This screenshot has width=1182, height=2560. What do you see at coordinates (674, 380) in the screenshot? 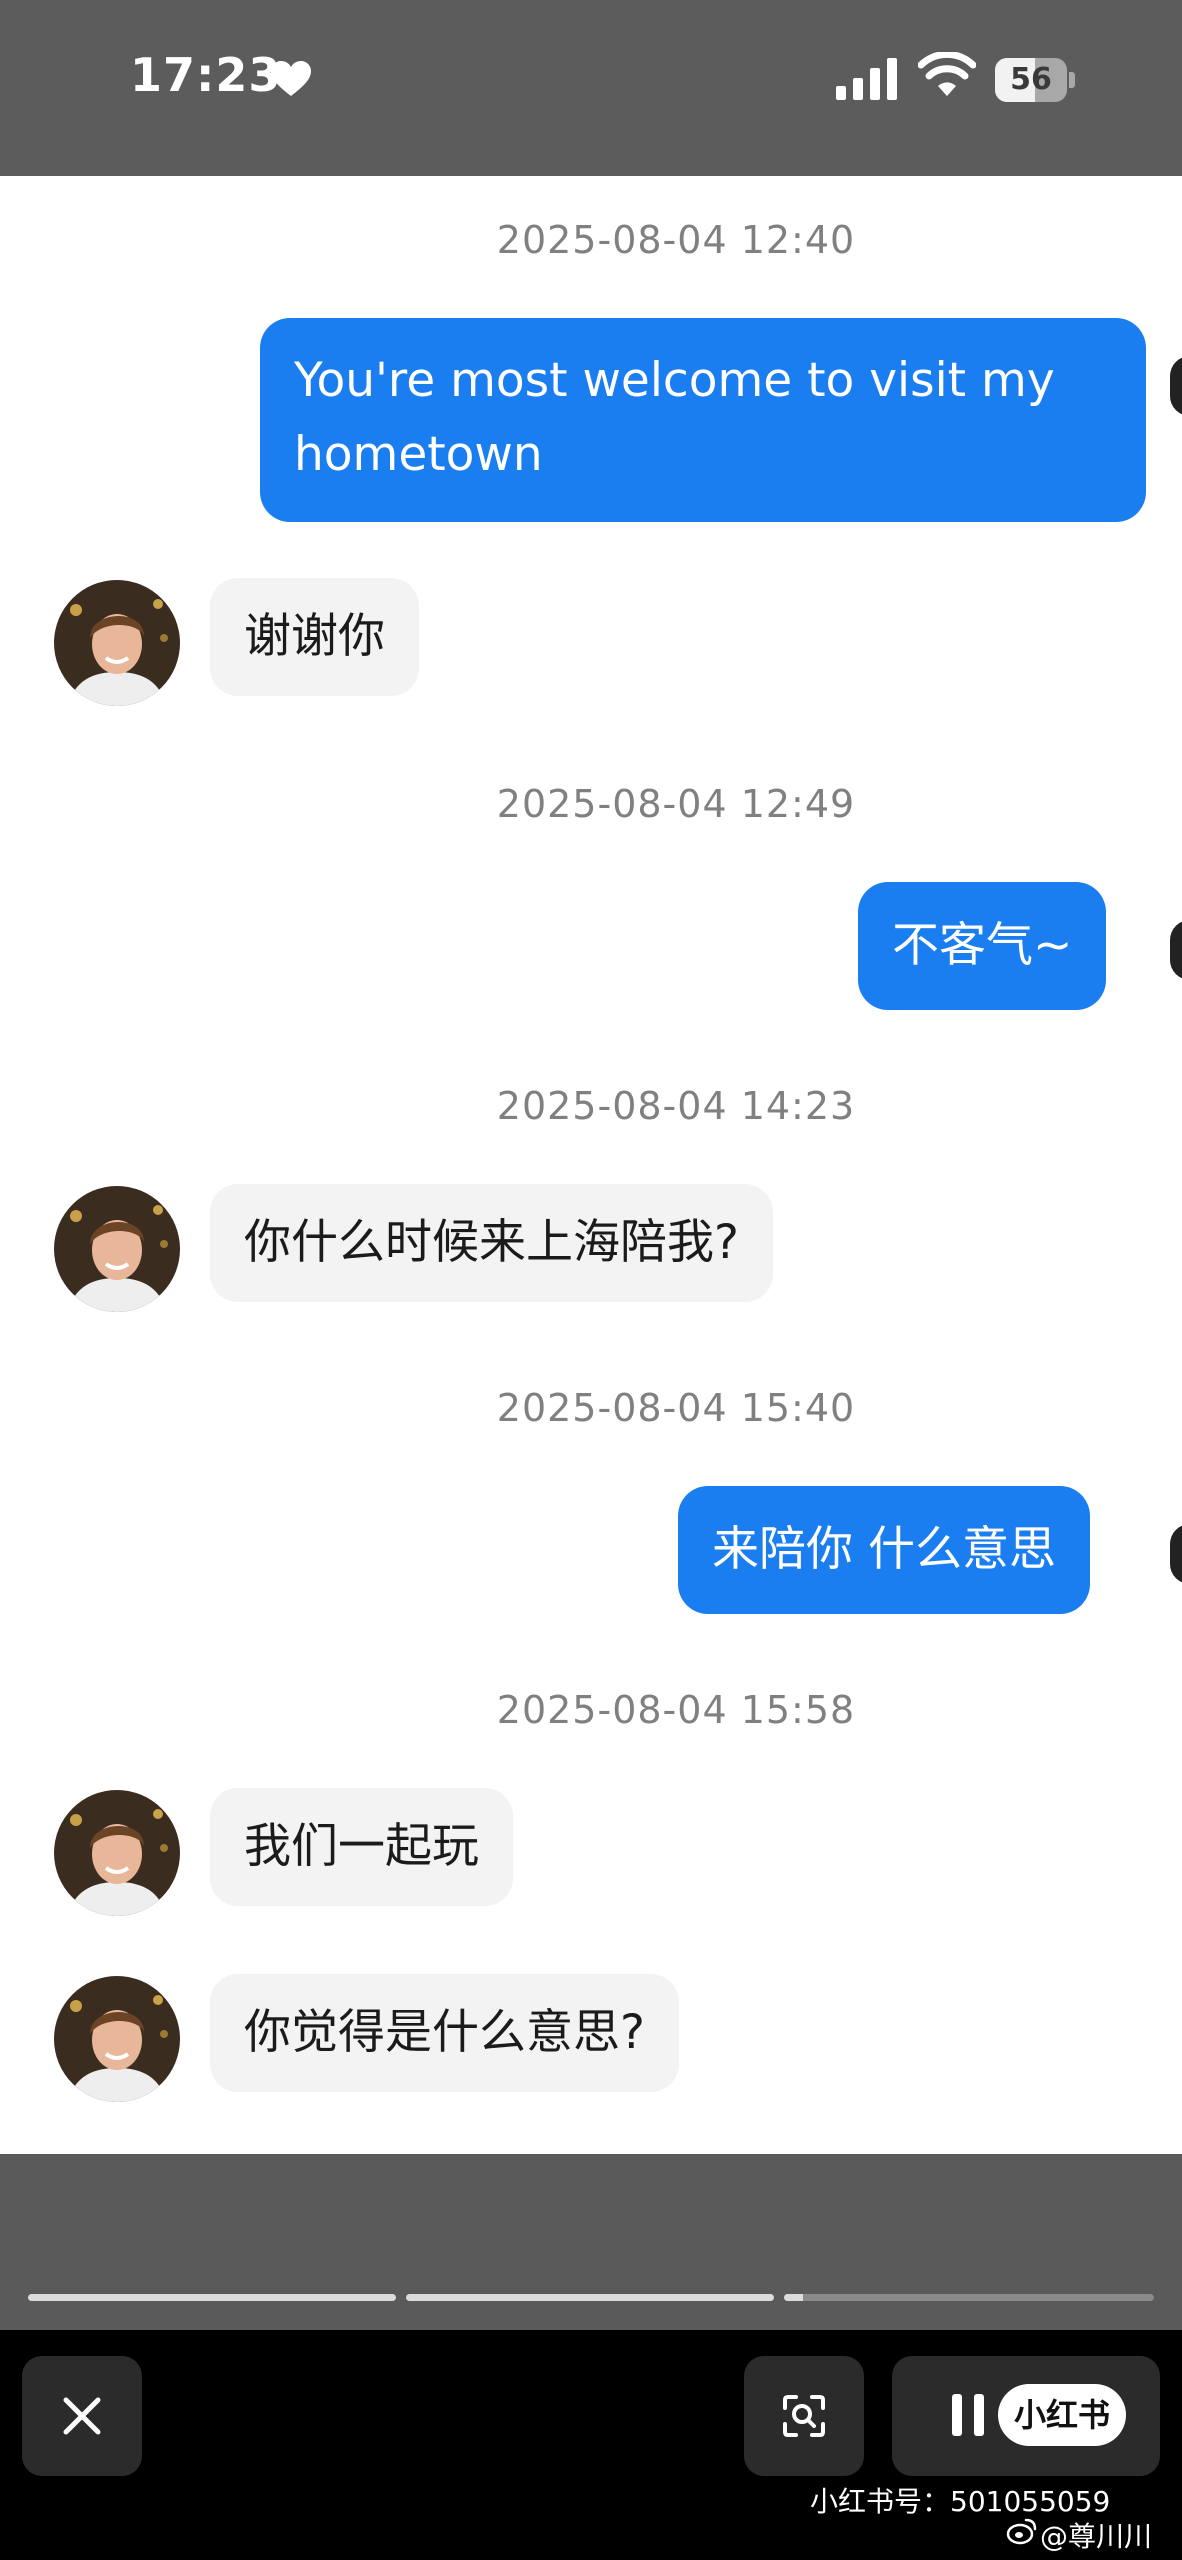
I see `message-text-line: You're most welcome to visit my` at bounding box center [674, 380].